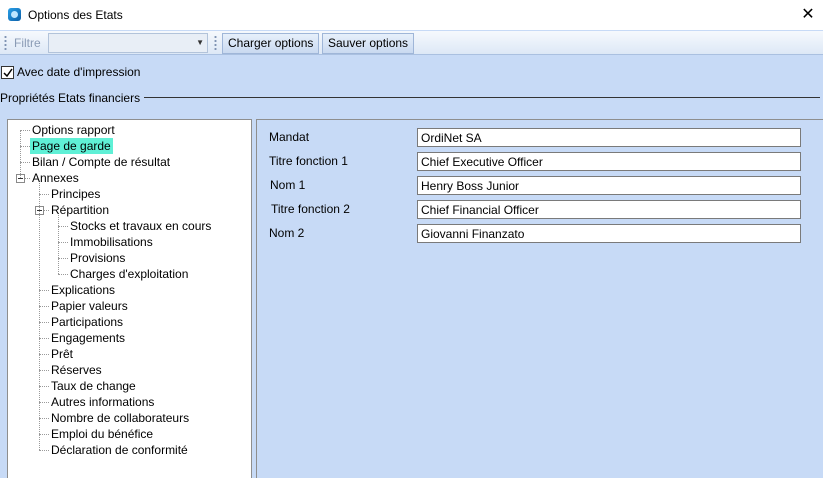  I want to click on tree-item: Taux de change, so click(93, 386).